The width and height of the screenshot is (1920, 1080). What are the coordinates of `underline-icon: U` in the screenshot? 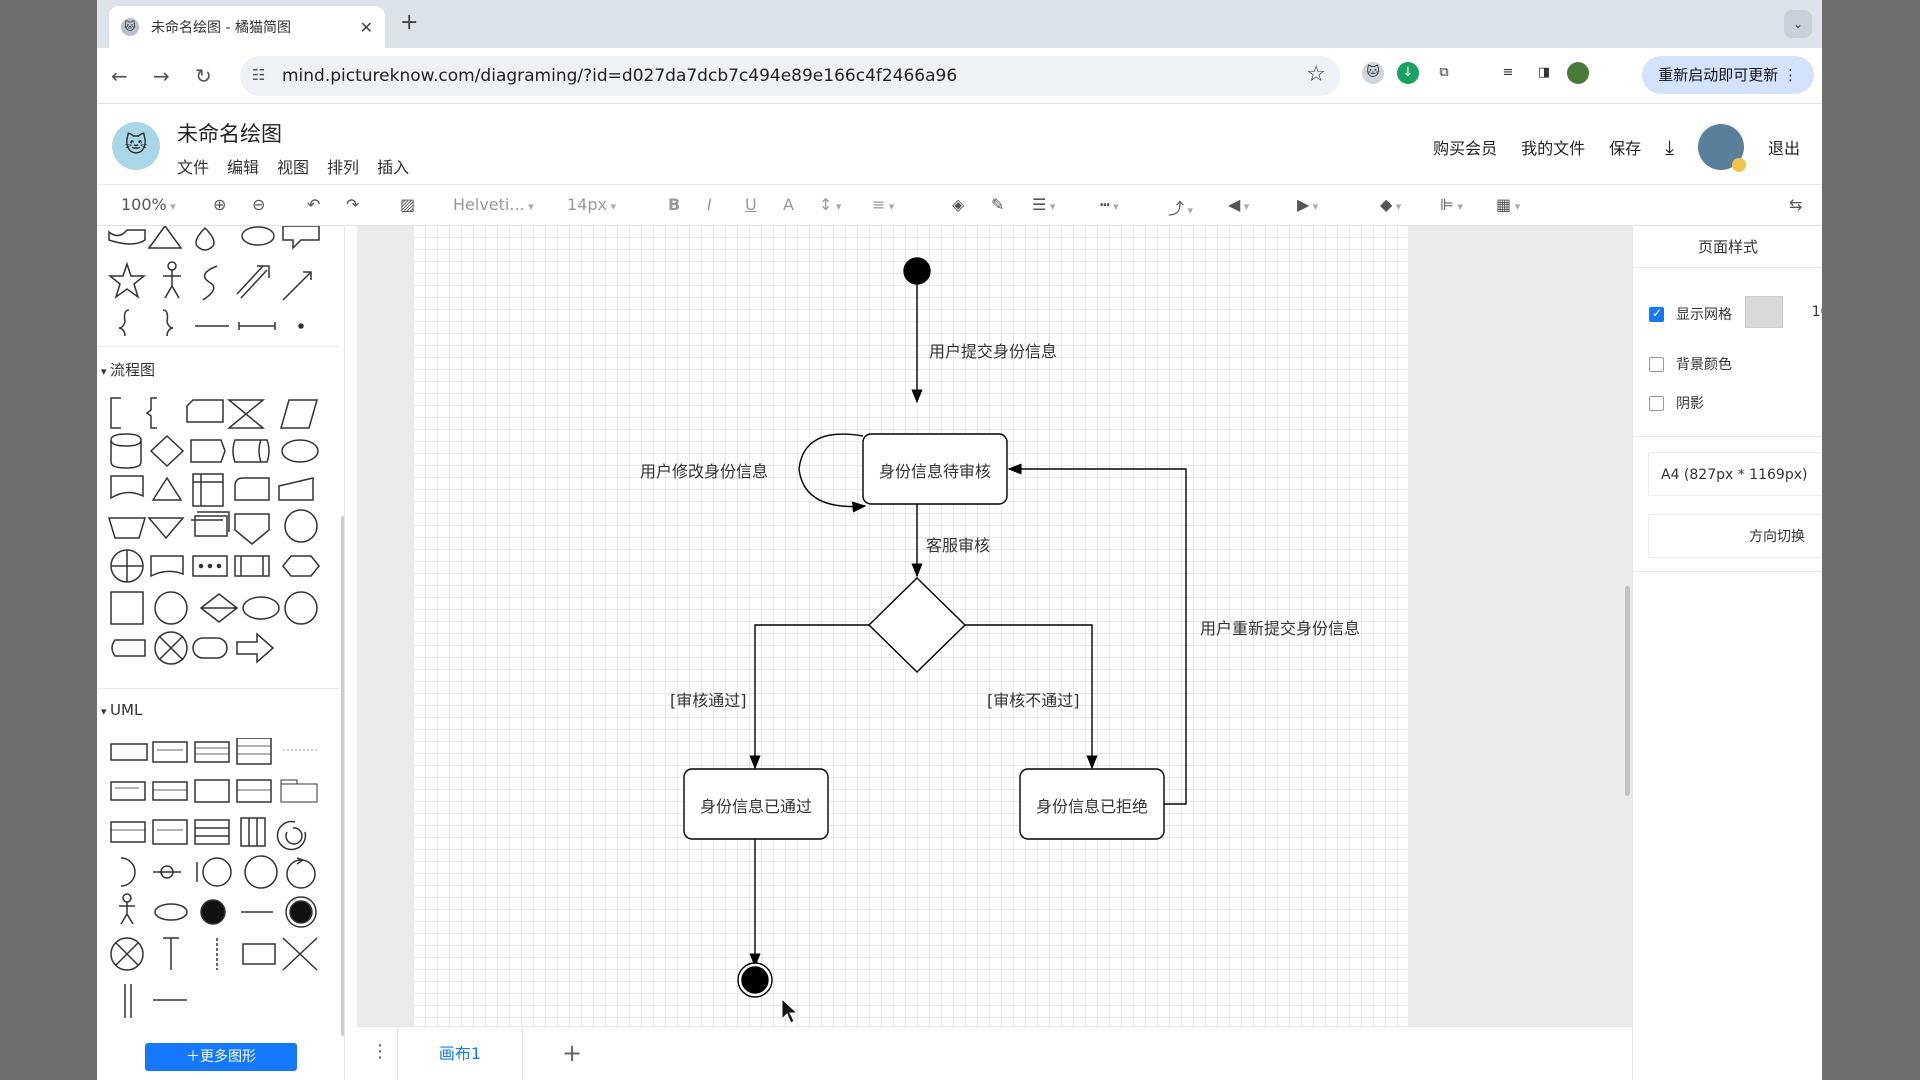 It's located at (751, 204).